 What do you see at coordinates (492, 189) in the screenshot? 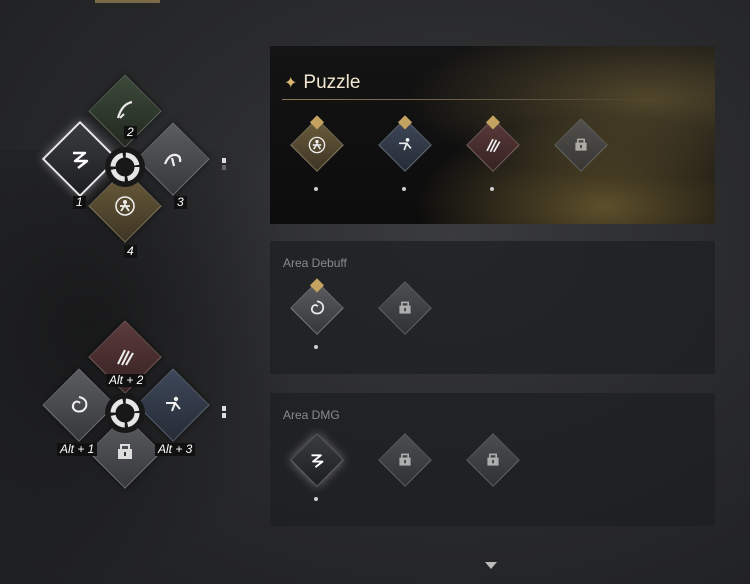
I see `puzzle-skill-3-dot` at bounding box center [492, 189].